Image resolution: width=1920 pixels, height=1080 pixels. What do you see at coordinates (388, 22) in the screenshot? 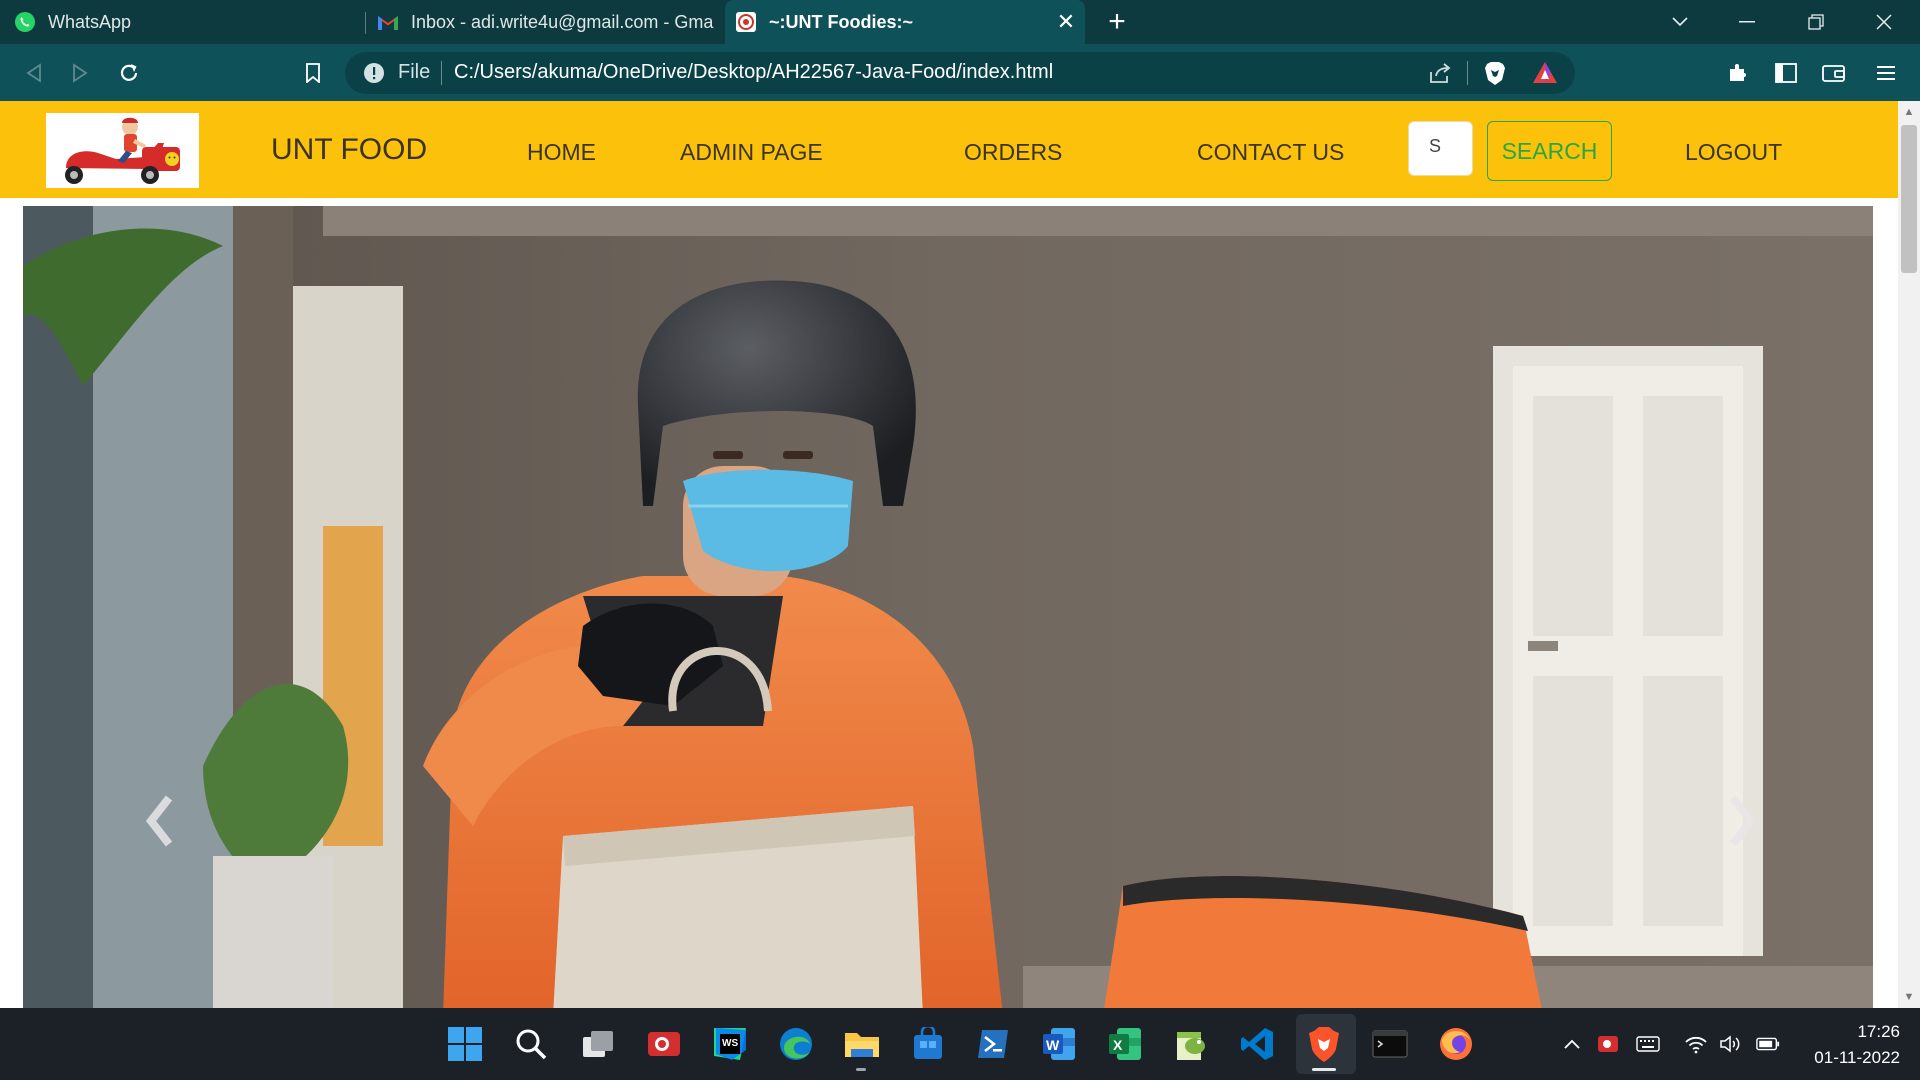
I see `gmail-icon` at bounding box center [388, 22].